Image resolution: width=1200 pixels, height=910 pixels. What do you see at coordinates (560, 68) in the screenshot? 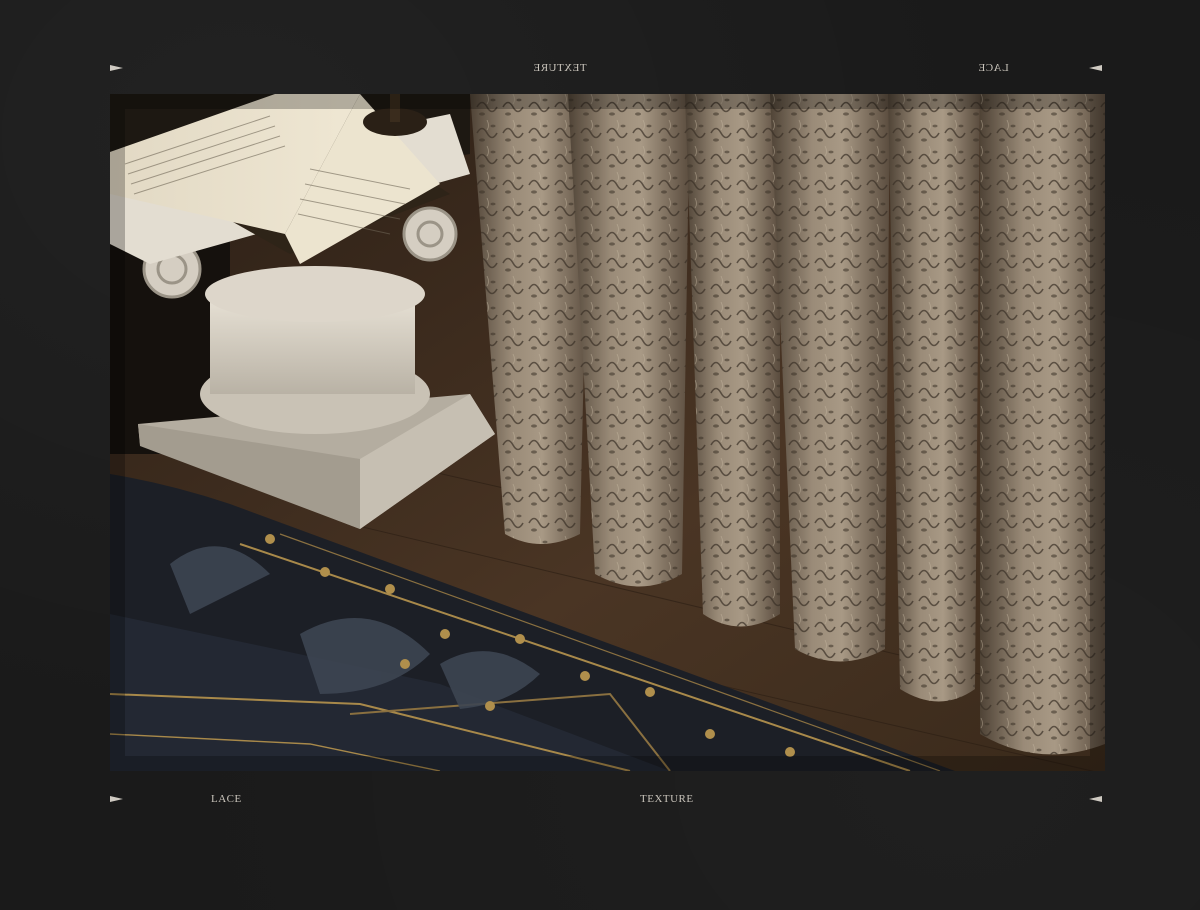
I see `top-texture-label: TEXTURE` at bounding box center [560, 68].